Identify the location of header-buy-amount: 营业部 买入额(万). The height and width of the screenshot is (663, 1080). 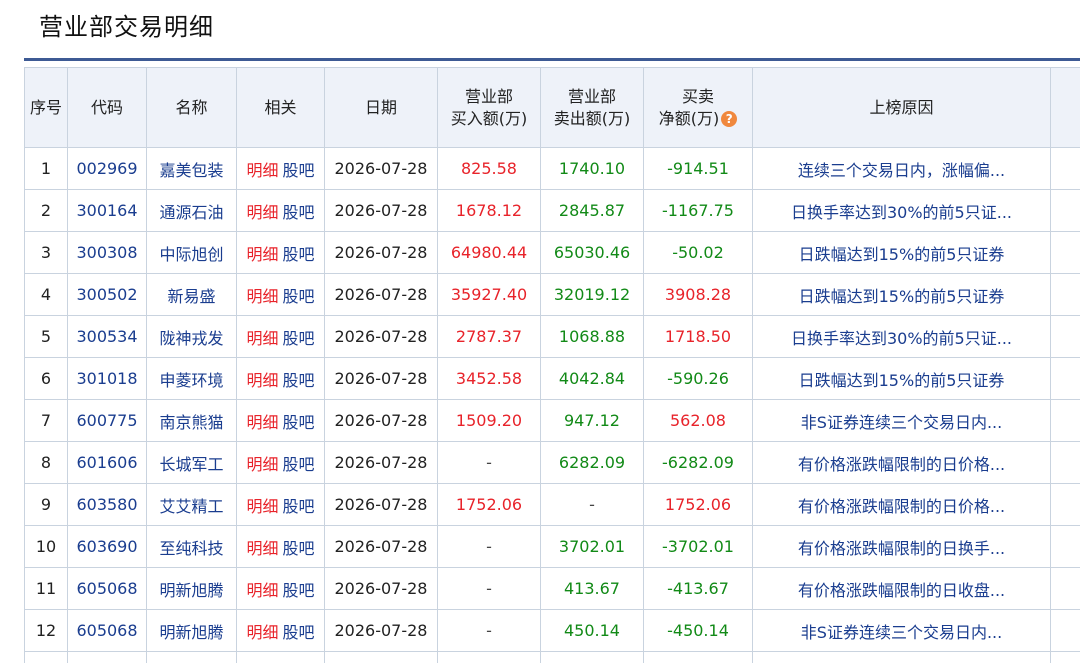
(489, 107).